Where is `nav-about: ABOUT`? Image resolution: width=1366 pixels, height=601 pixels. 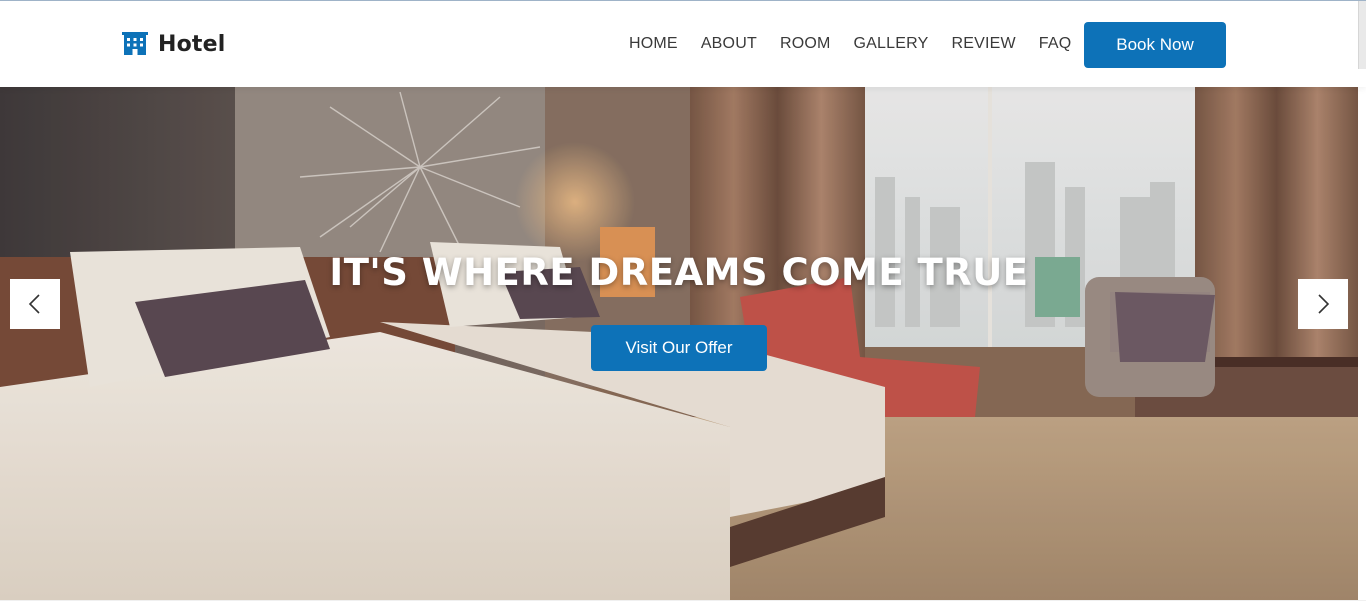
nav-about: ABOUT is located at coordinates (729, 44).